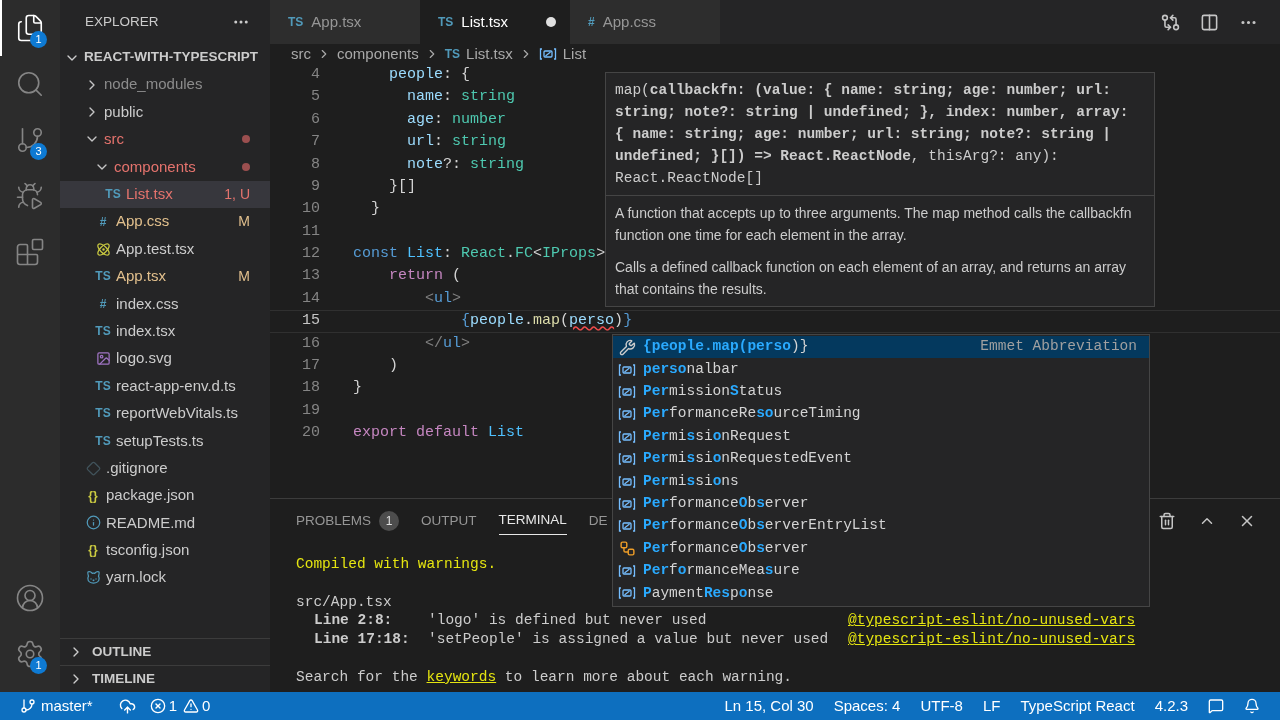 Image resolution: width=1280 pixels, height=720 pixels. What do you see at coordinates (881, 459) in the screenshot?
I see `suggestion-item: PermissionRequestedEvent` at bounding box center [881, 459].